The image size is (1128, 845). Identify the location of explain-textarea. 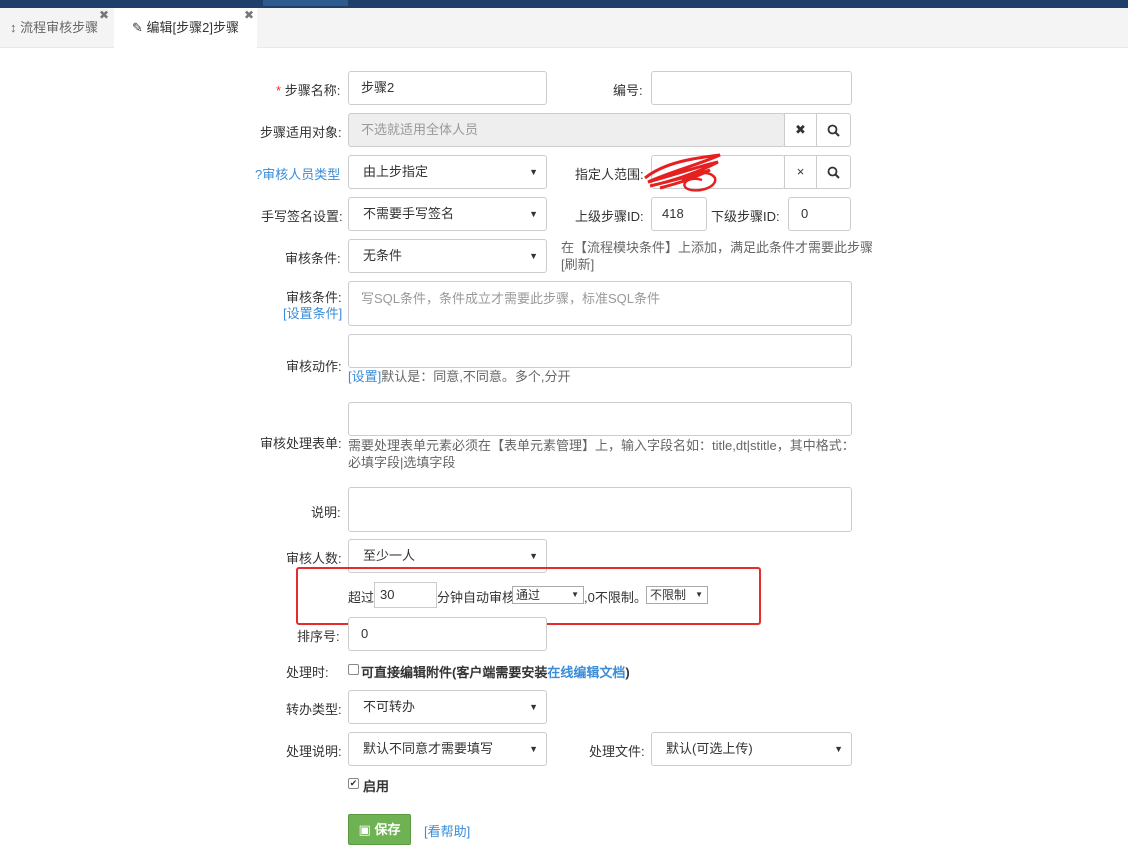
(600, 509).